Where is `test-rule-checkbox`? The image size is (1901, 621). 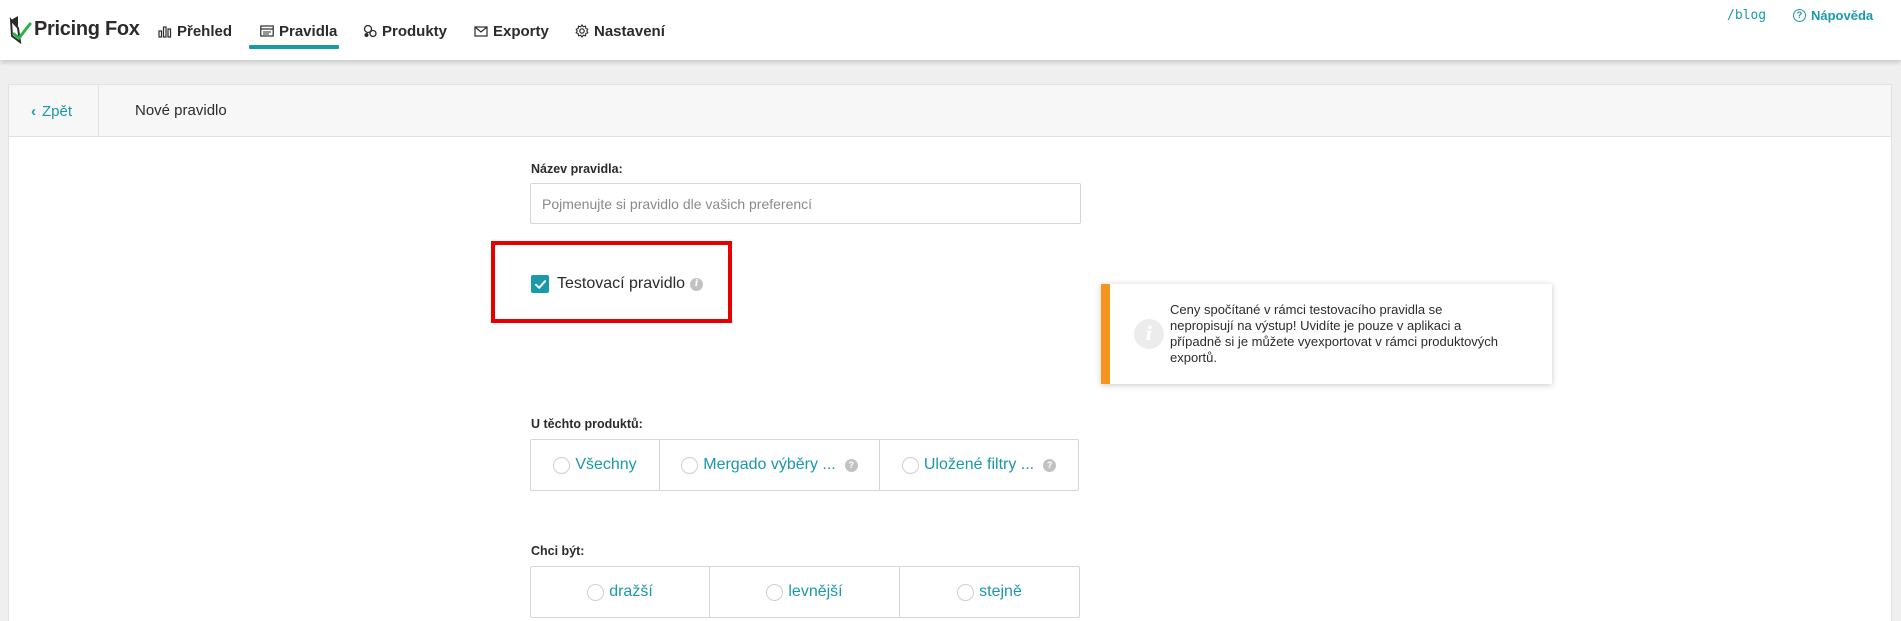 test-rule-checkbox is located at coordinates (540, 284).